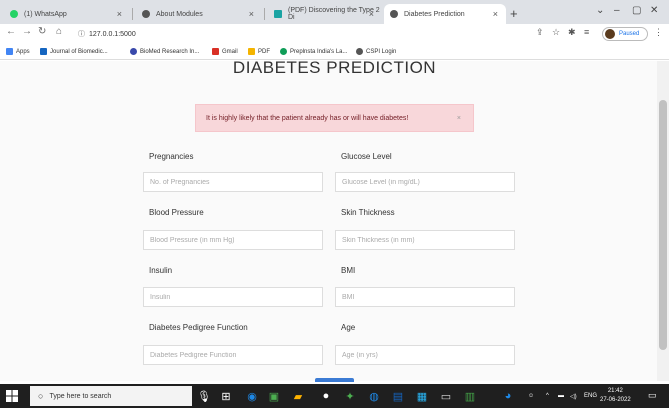  What do you see at coordinates (572, 32) in the screenshot?
I see `extension-icon: ✱` at bounding box center [572, 32].